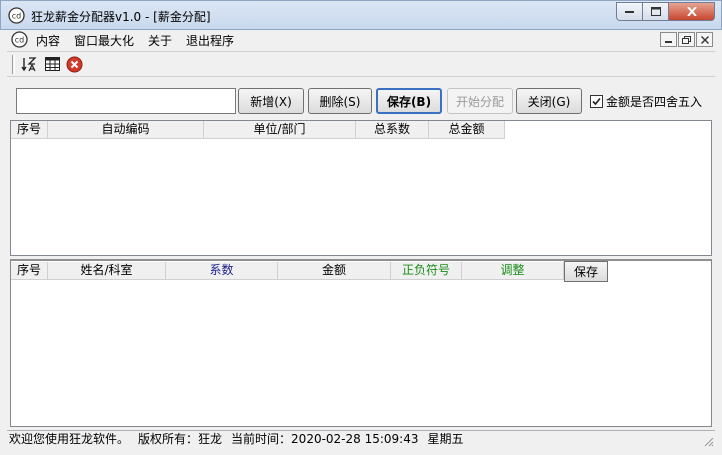 The image size is (722, 455). I want to click on app-icon: cd, so click(16, 15).